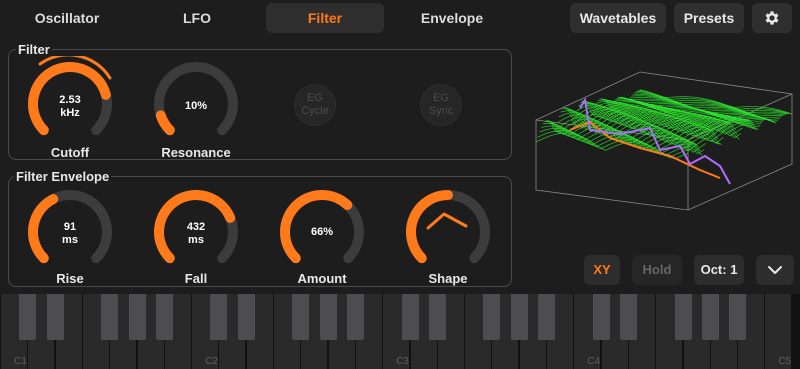 This screenshot has width=800, height=369. I want to click on cutoff-unit: kHz, so click(70, 113).